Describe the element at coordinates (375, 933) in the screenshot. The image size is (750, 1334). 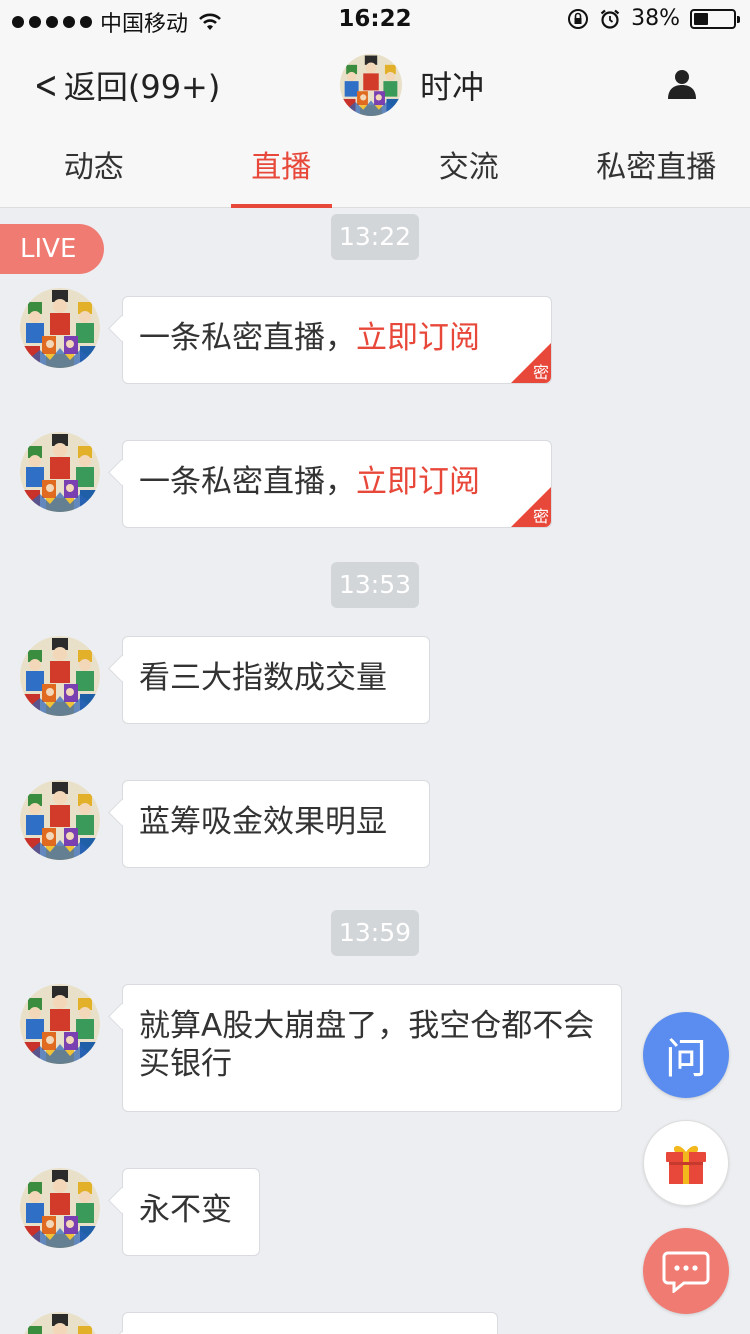
I see `timestamp: 13:59` at that location.